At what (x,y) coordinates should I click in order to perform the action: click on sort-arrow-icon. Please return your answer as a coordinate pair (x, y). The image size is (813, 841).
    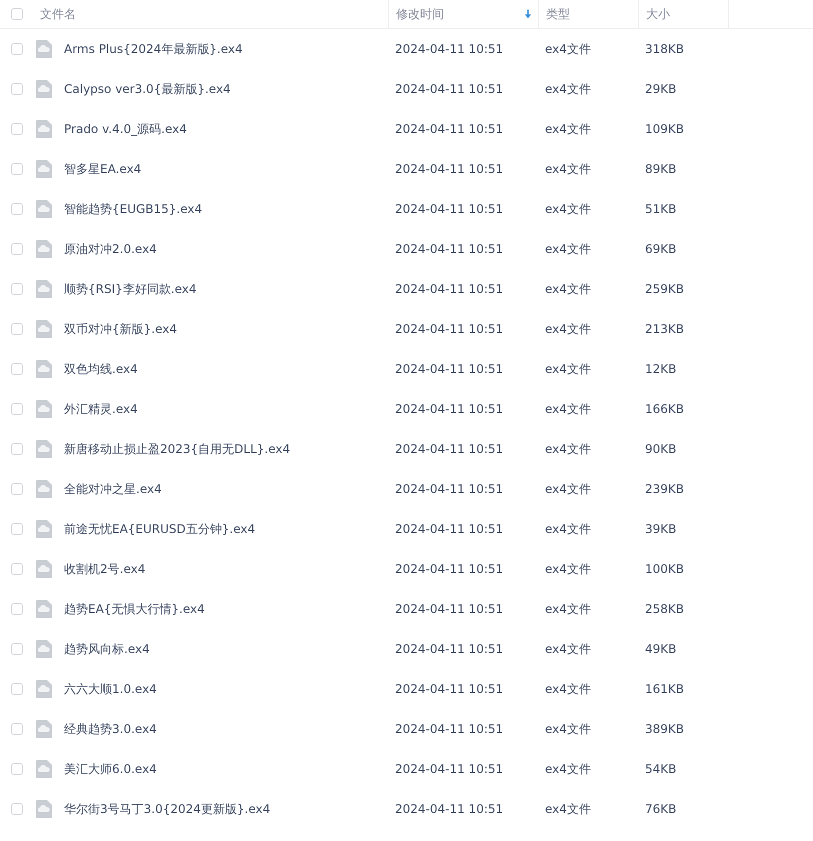
    Looking at the image, I should click on (528, 14).